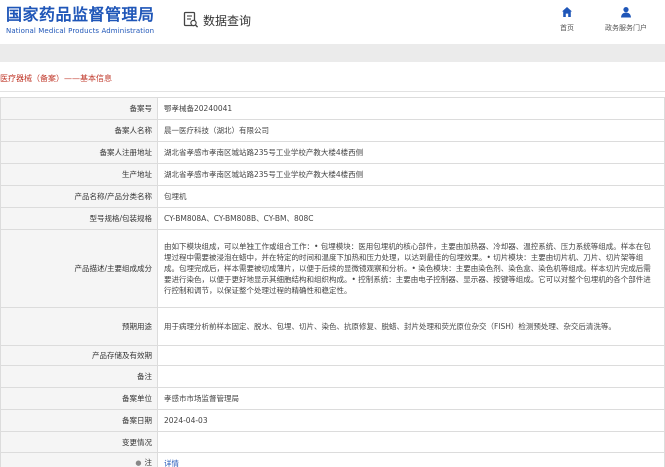 The height and width of the screenshot is (467, 665). Describe the element at coordinates (79, 398) in the screenshot. I see `field-label: 备案单位` at that location.